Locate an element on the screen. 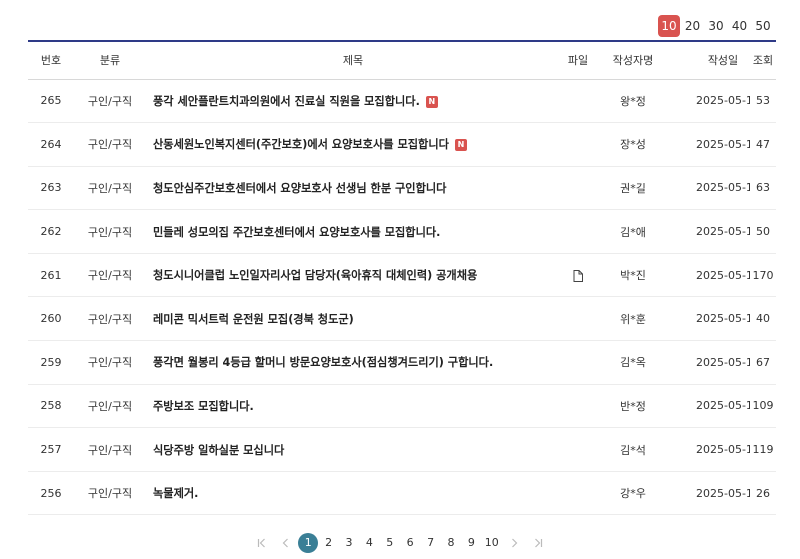  last-page-icon is located at coordinates (538, 543).